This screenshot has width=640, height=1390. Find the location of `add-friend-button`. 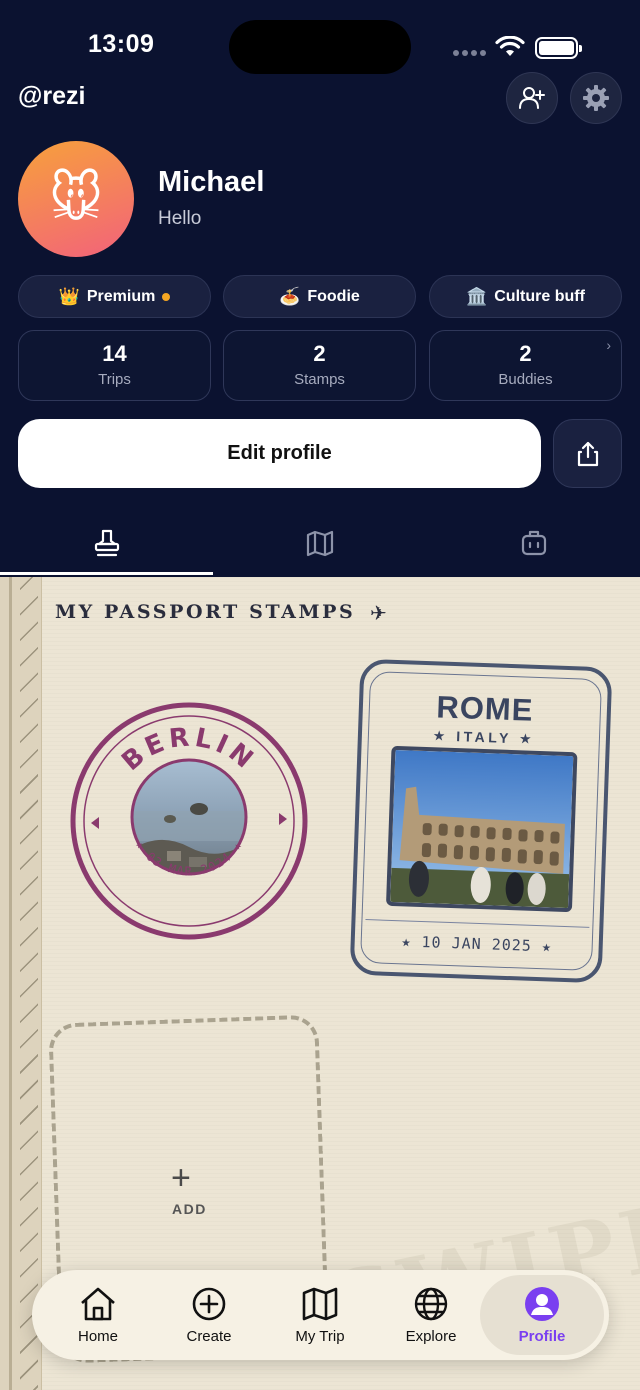

add-friend-button is located at coordinates (532, 98).